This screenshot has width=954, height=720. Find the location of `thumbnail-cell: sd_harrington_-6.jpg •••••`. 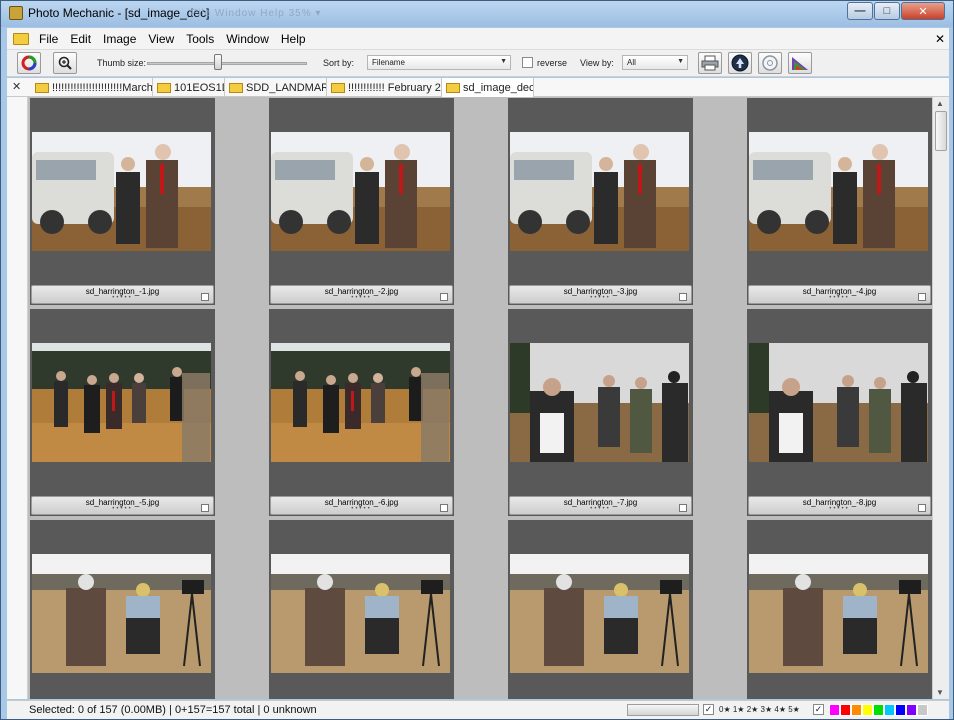

thumbnail-cell: sd_harrington_-6.jpg ••••• is located at coordinates (361, 412).